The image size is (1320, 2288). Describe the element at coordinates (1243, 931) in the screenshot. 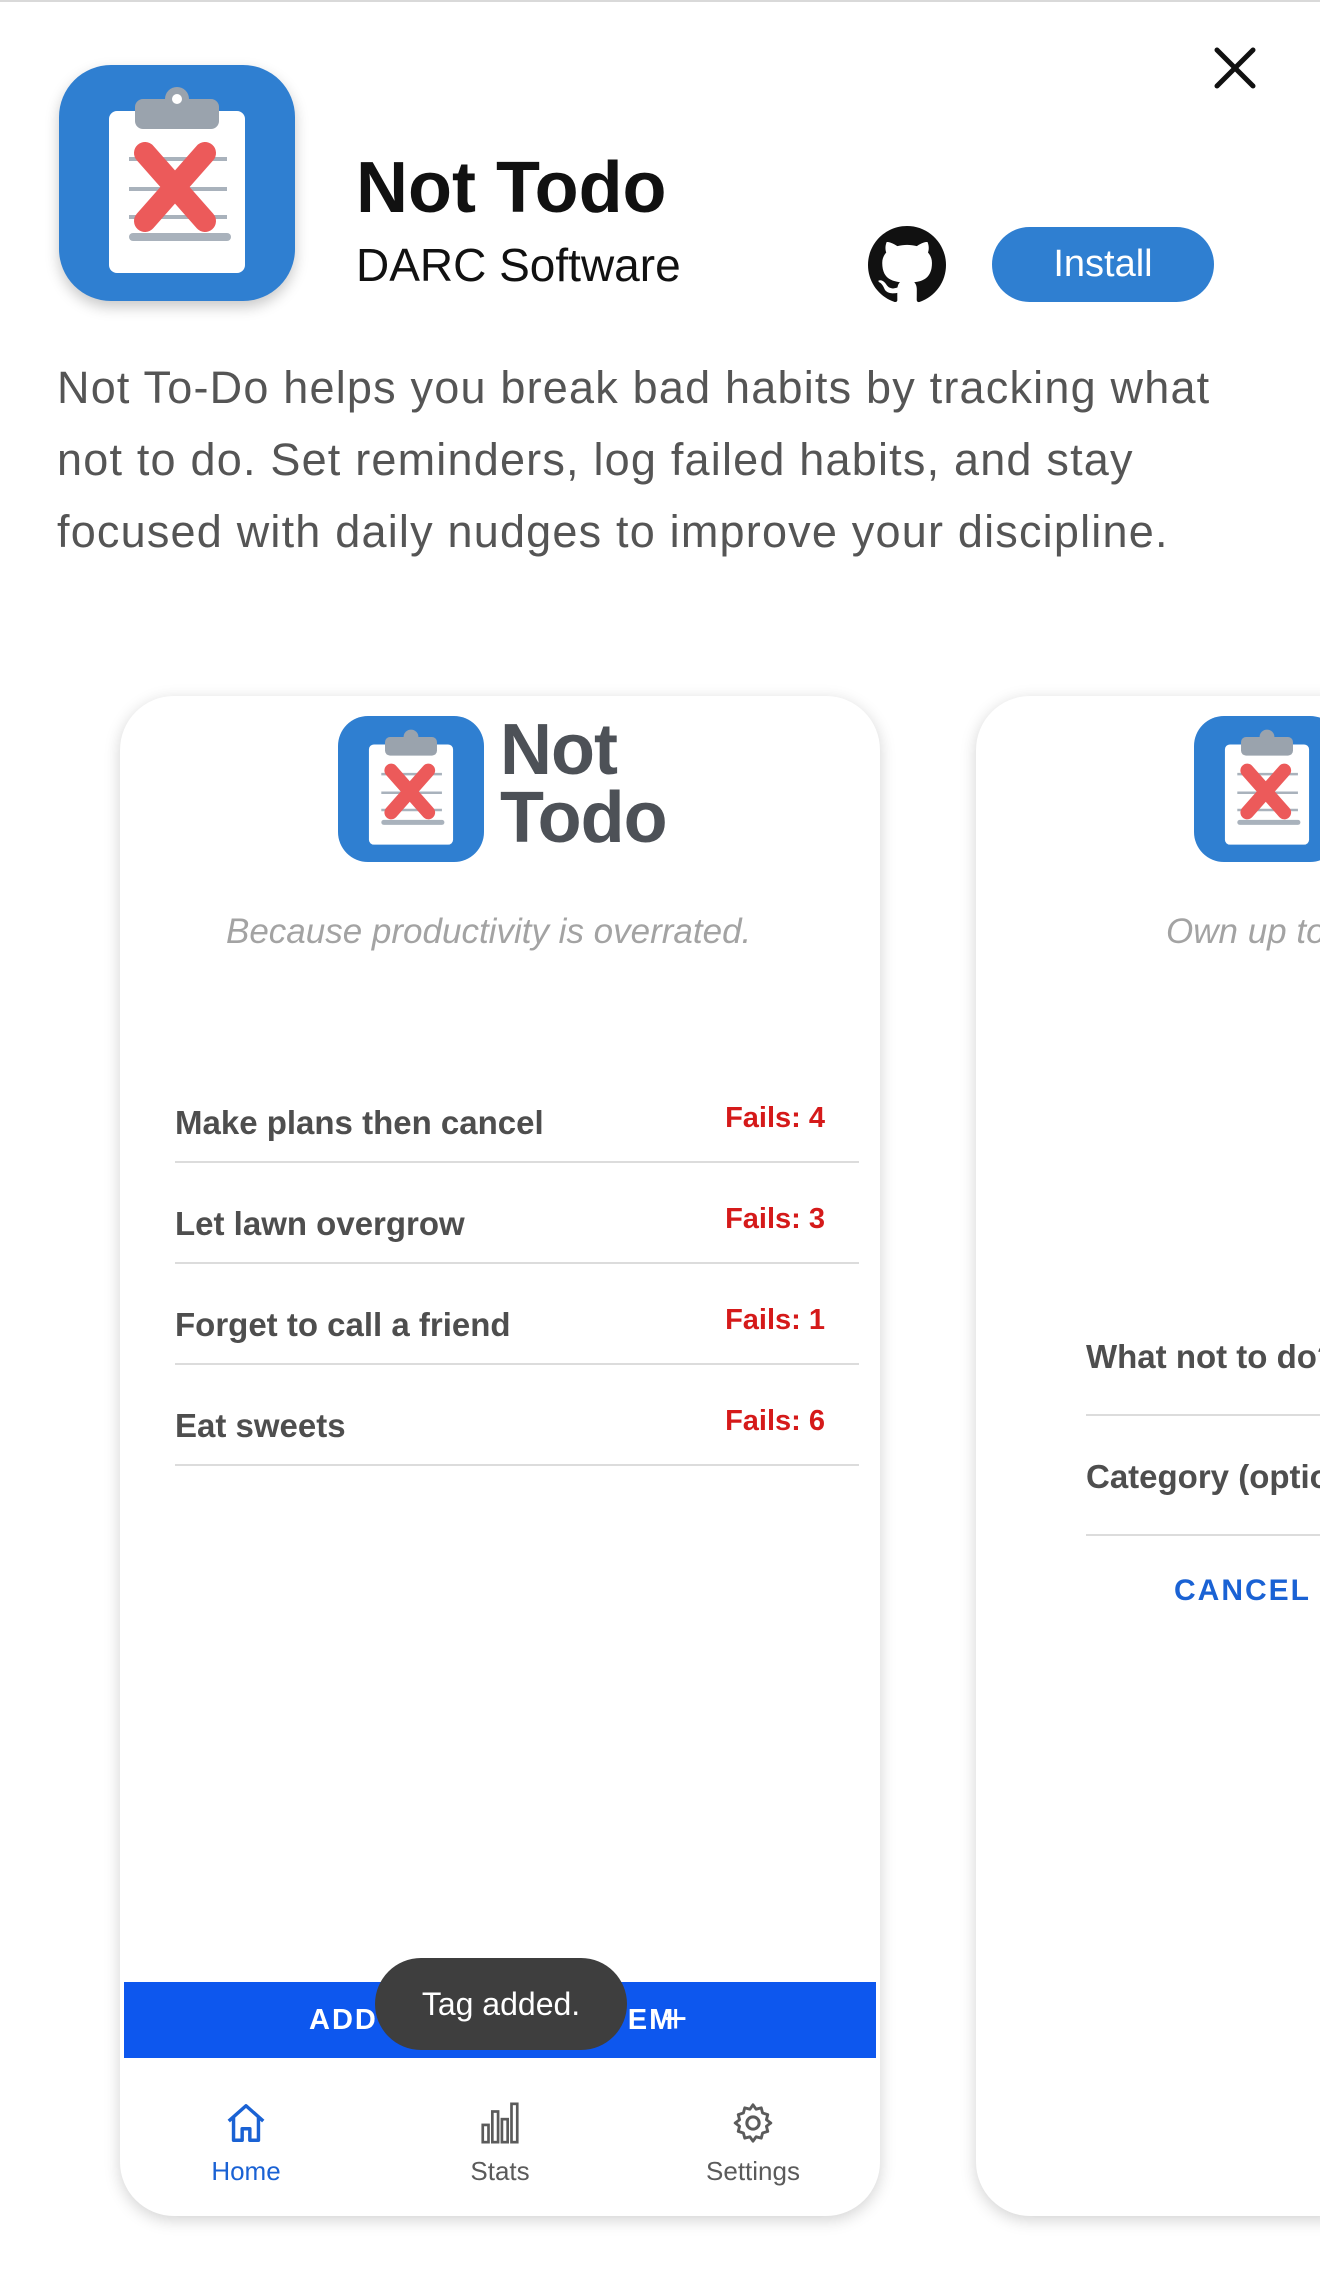

I see `tagline: Own up to` at that location.